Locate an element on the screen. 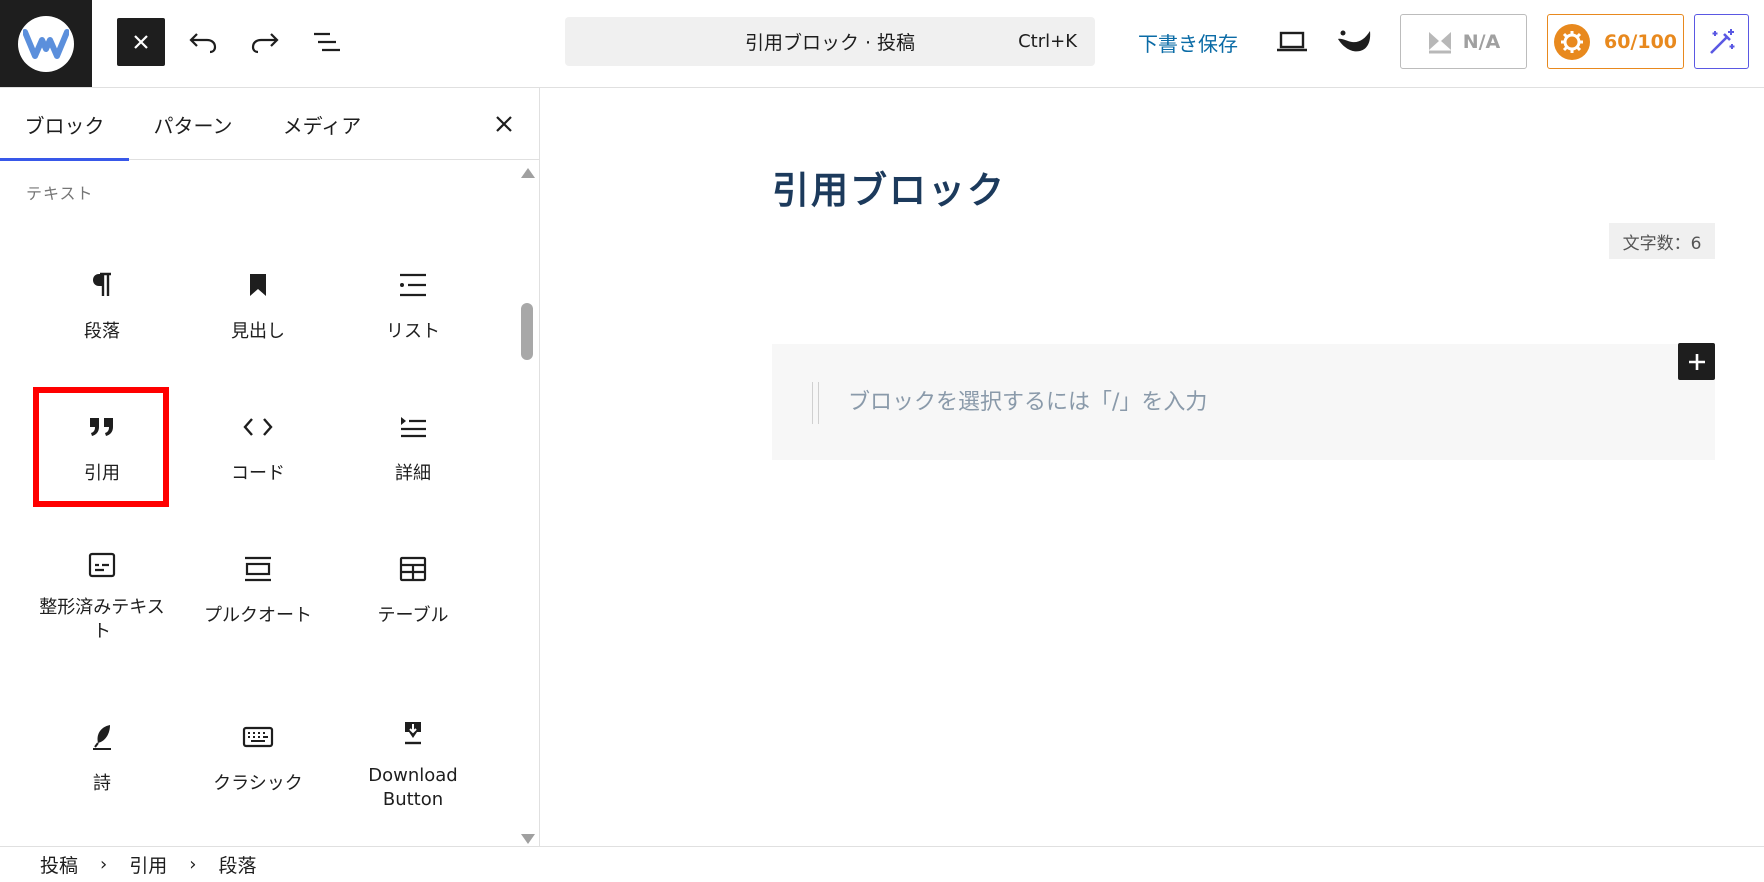 Image resolution: width=1764 pixels, height=882 pixels. gear-icon is located at coordinates (1571, 41).